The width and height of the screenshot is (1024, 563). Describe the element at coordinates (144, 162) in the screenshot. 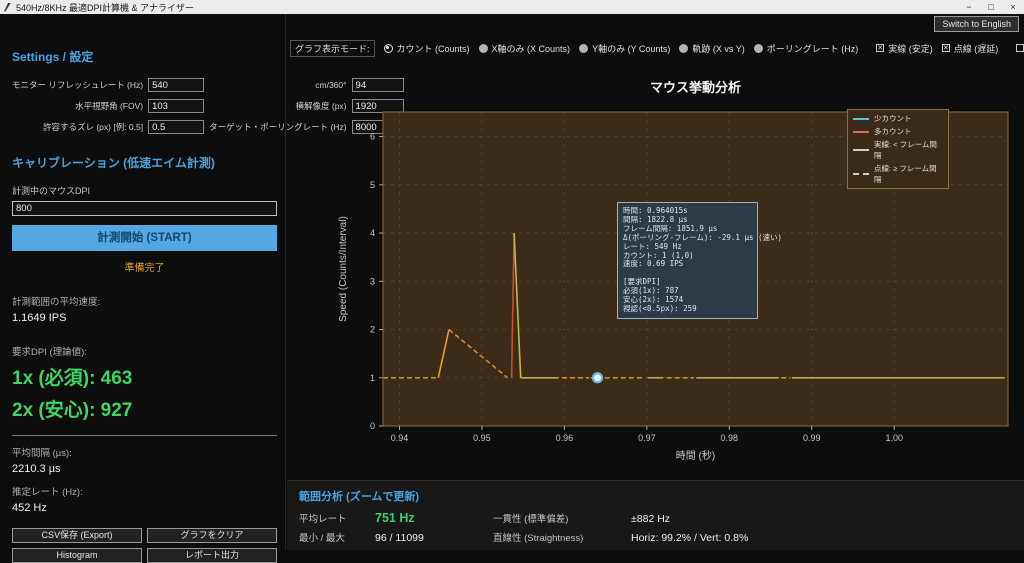

I see `calibration-header: キャリブレーション (低速エイム計測)` at that location.